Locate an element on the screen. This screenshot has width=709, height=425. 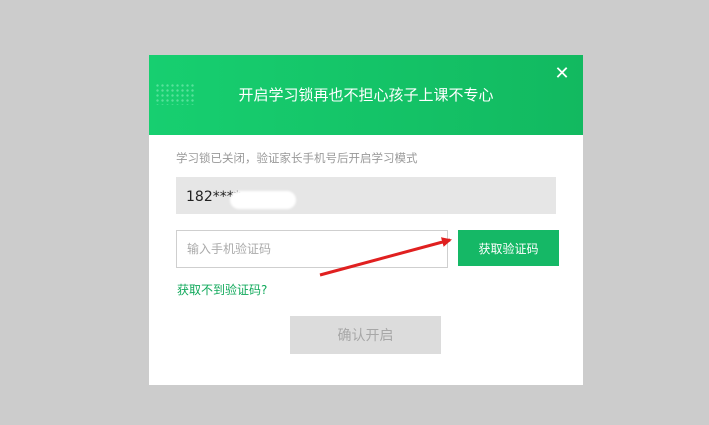
dialog-title: 开启学习锁再也不担心孩子上课不专心 is located at coordinates (366, 95).